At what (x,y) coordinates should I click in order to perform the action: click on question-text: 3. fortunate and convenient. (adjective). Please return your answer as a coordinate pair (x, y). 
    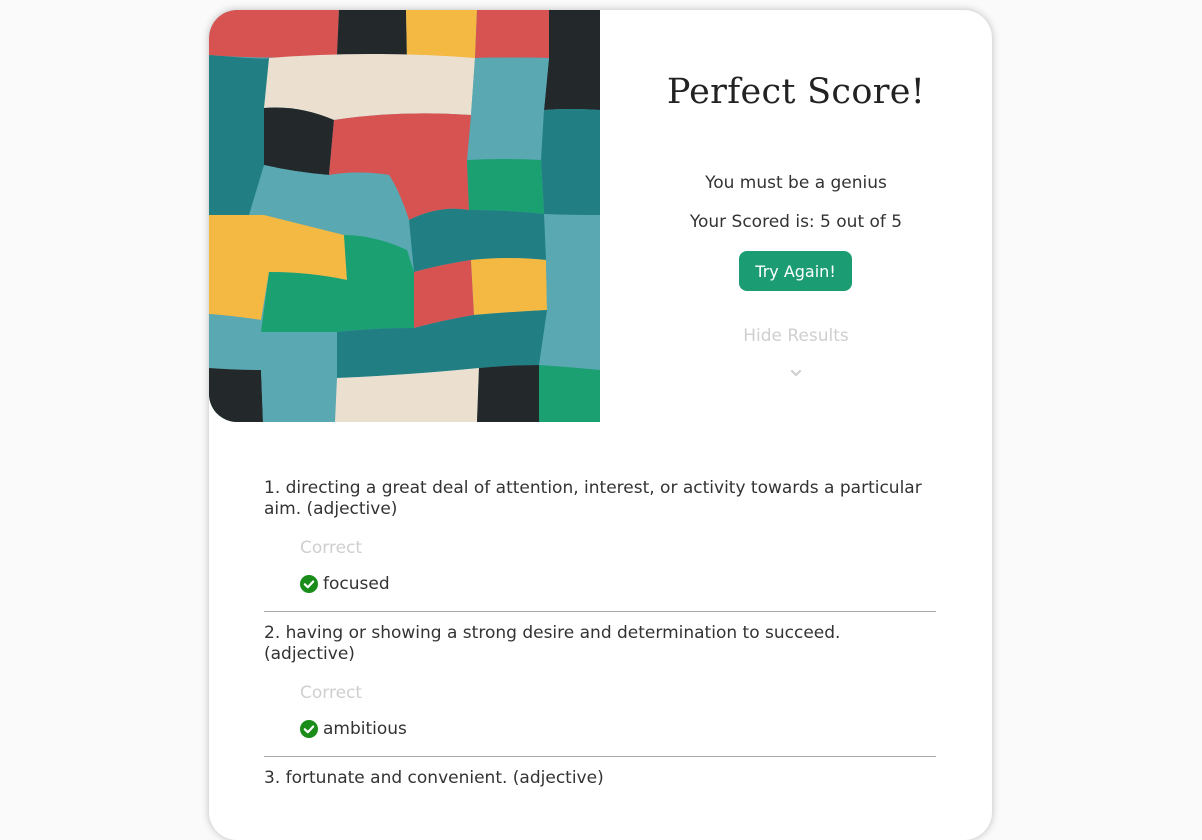
    Looking at the image, I should click on (434, 778).